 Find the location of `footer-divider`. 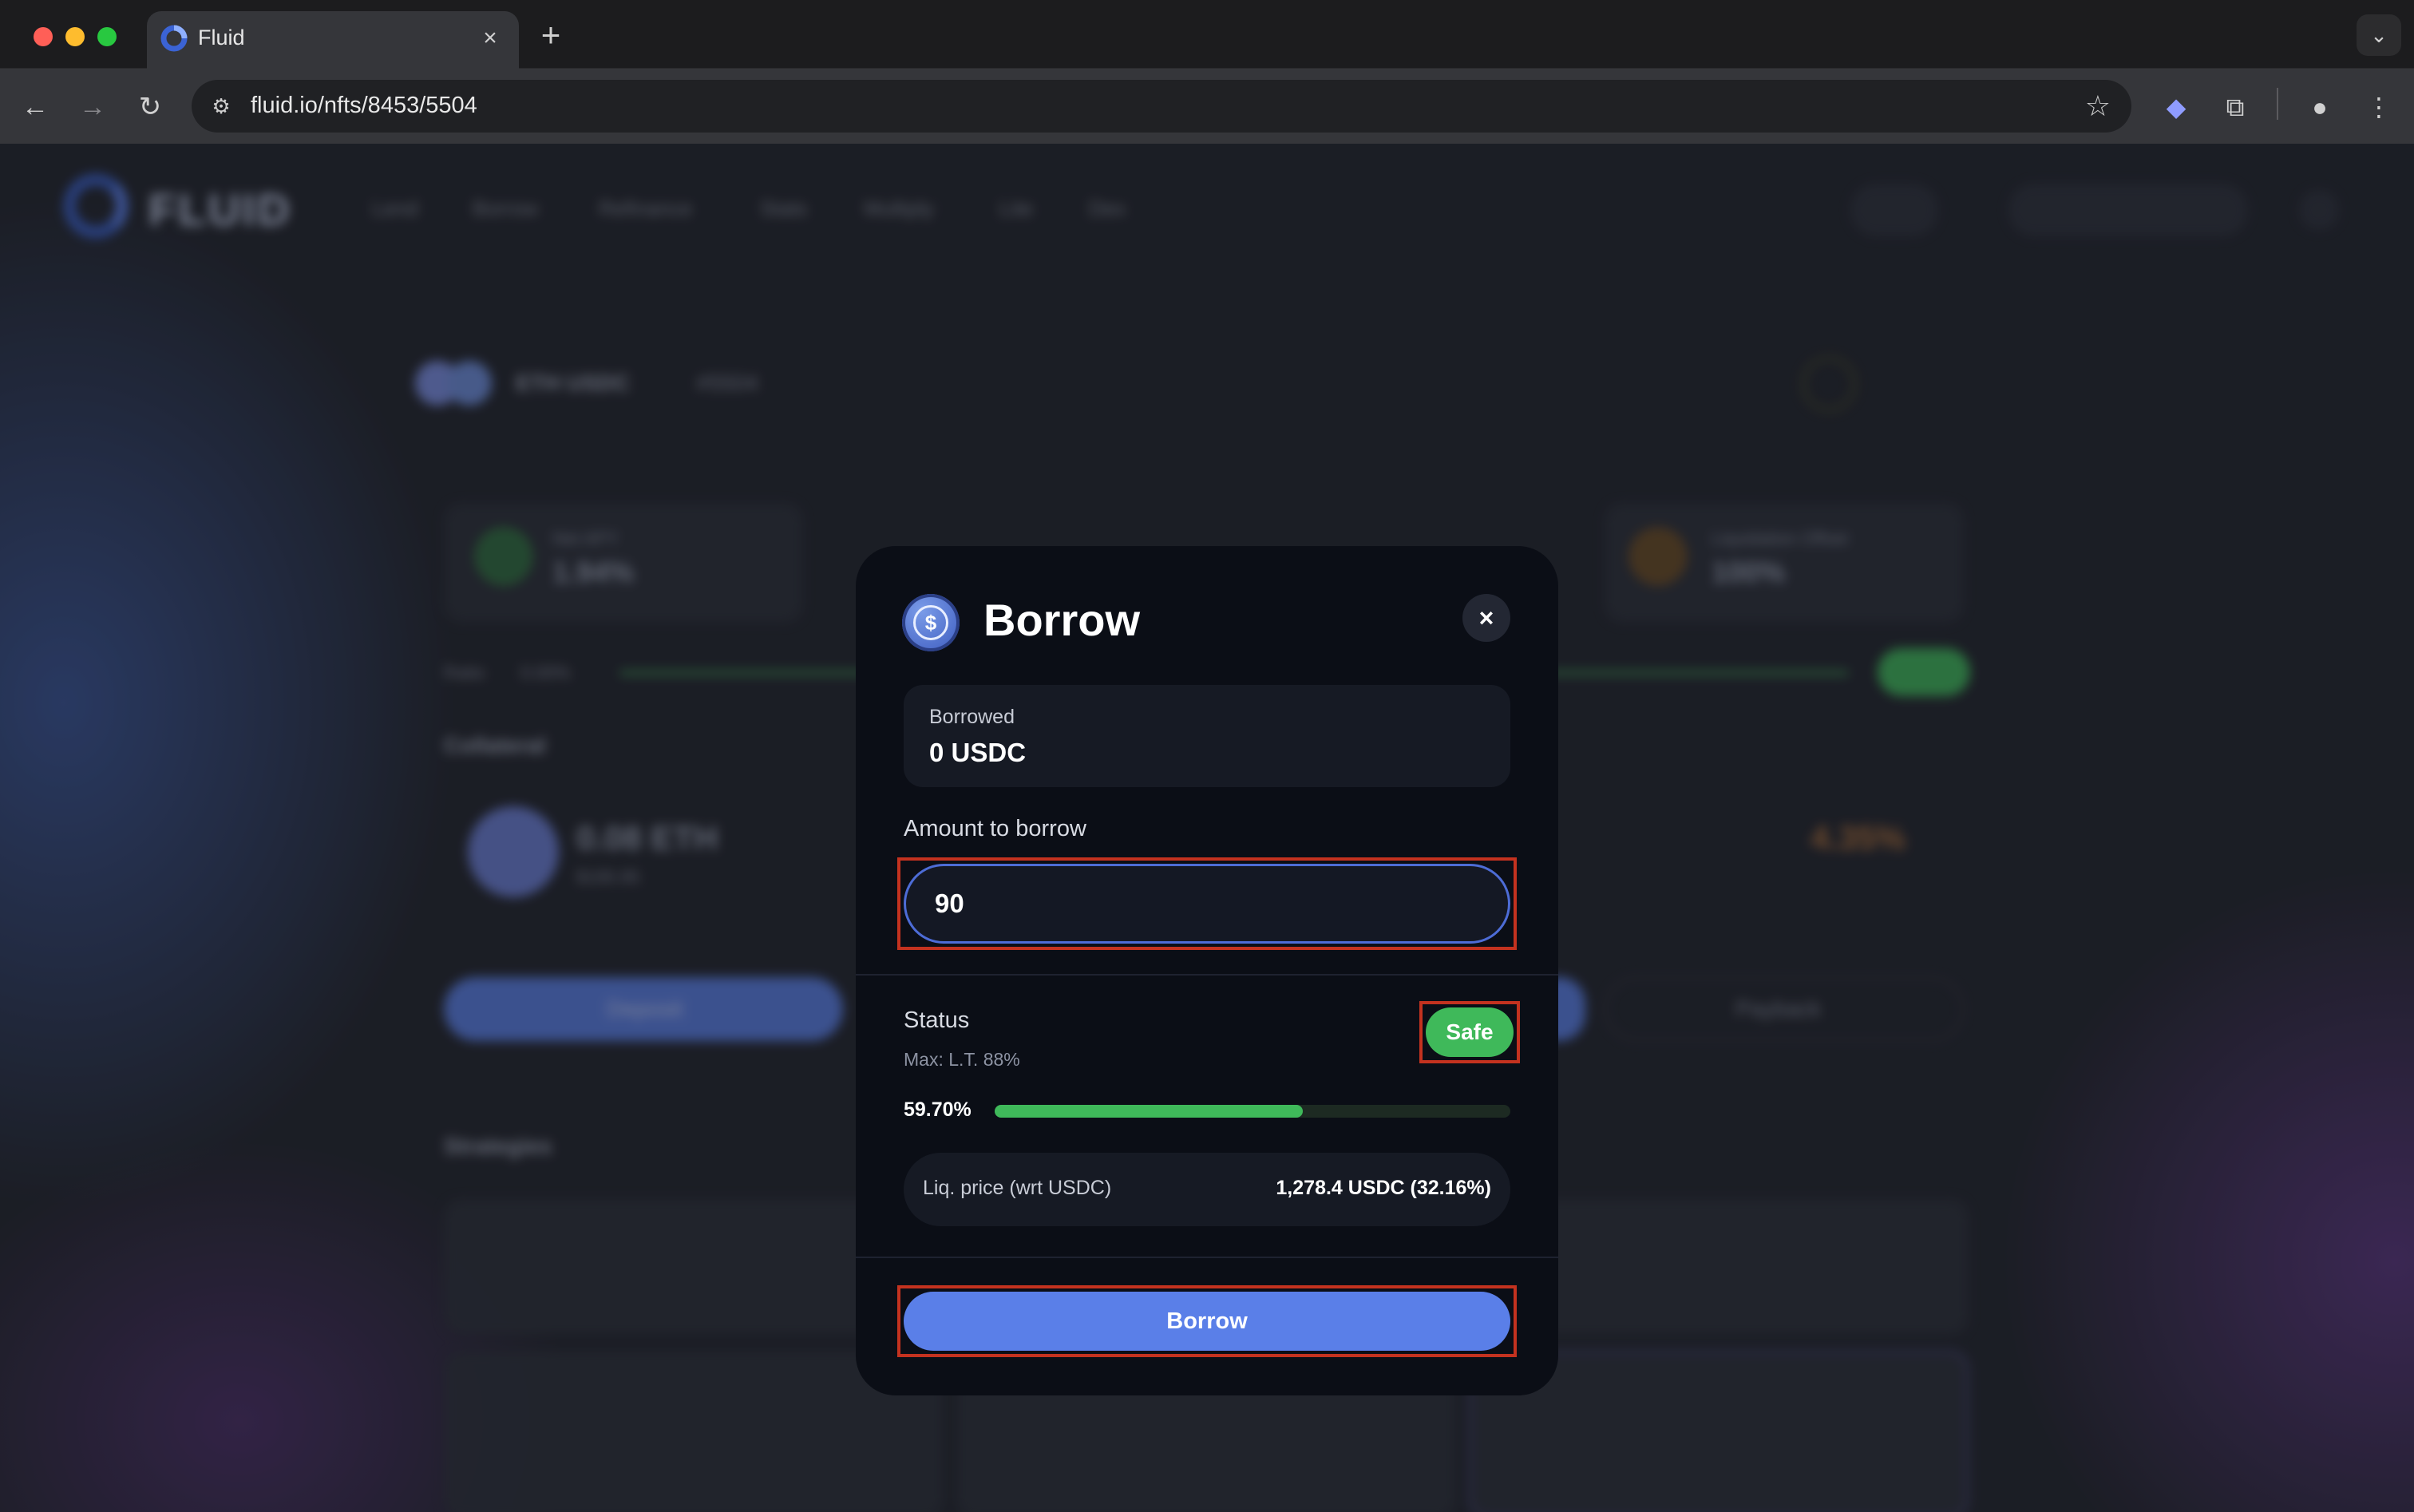

footer-divider is located at coordinates (1207, 1257).